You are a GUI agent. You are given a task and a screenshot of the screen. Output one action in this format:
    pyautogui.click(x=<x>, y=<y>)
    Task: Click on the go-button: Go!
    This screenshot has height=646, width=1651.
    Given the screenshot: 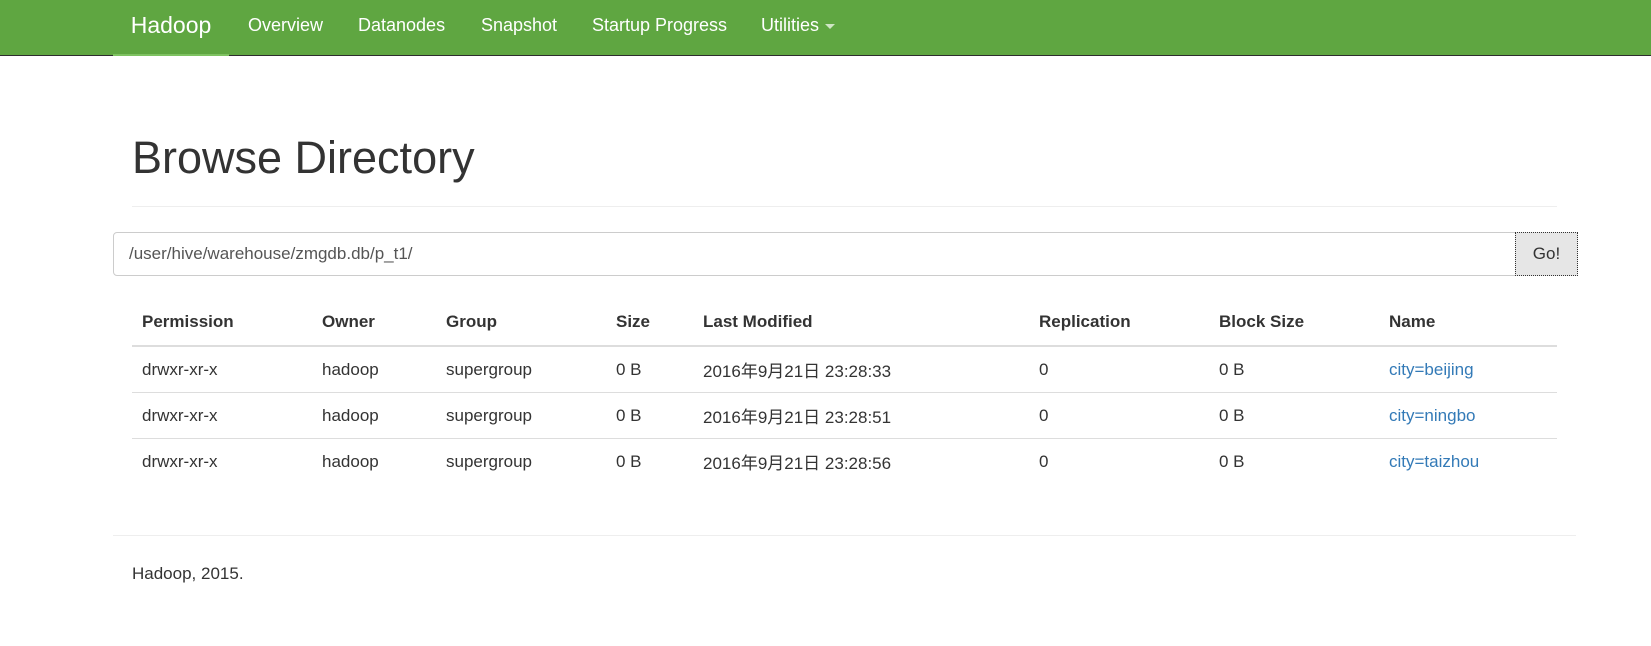 What is the action you would take?
    pyautogui.click(x=1546, y=254)
    